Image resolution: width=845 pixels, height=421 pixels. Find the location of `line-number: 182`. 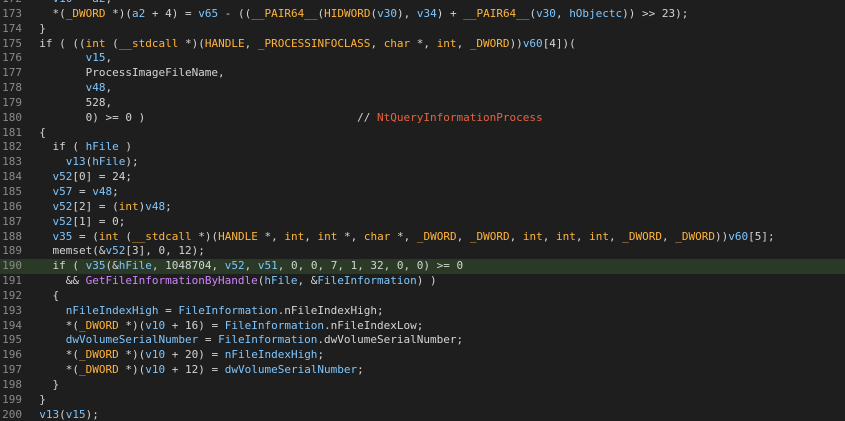

line-number: 182 is located at coordinates (12, 147).